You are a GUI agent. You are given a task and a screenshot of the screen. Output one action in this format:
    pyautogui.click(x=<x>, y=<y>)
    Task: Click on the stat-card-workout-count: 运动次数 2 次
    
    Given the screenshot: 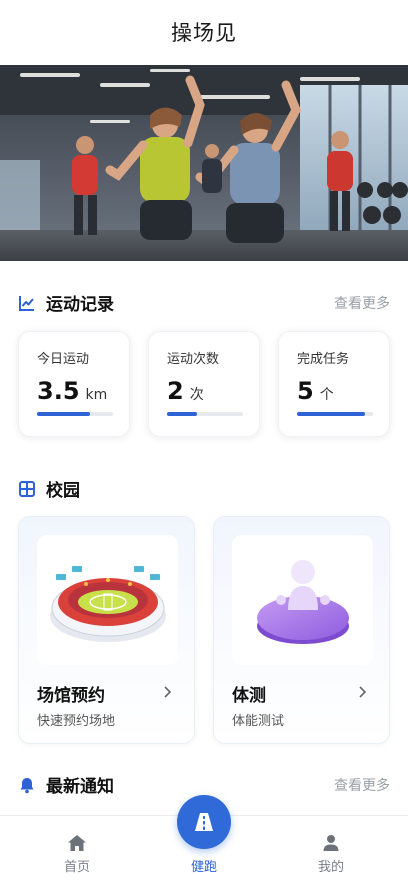 What is the action you would take?
    pyautogui.click(x=204, y=384)
    